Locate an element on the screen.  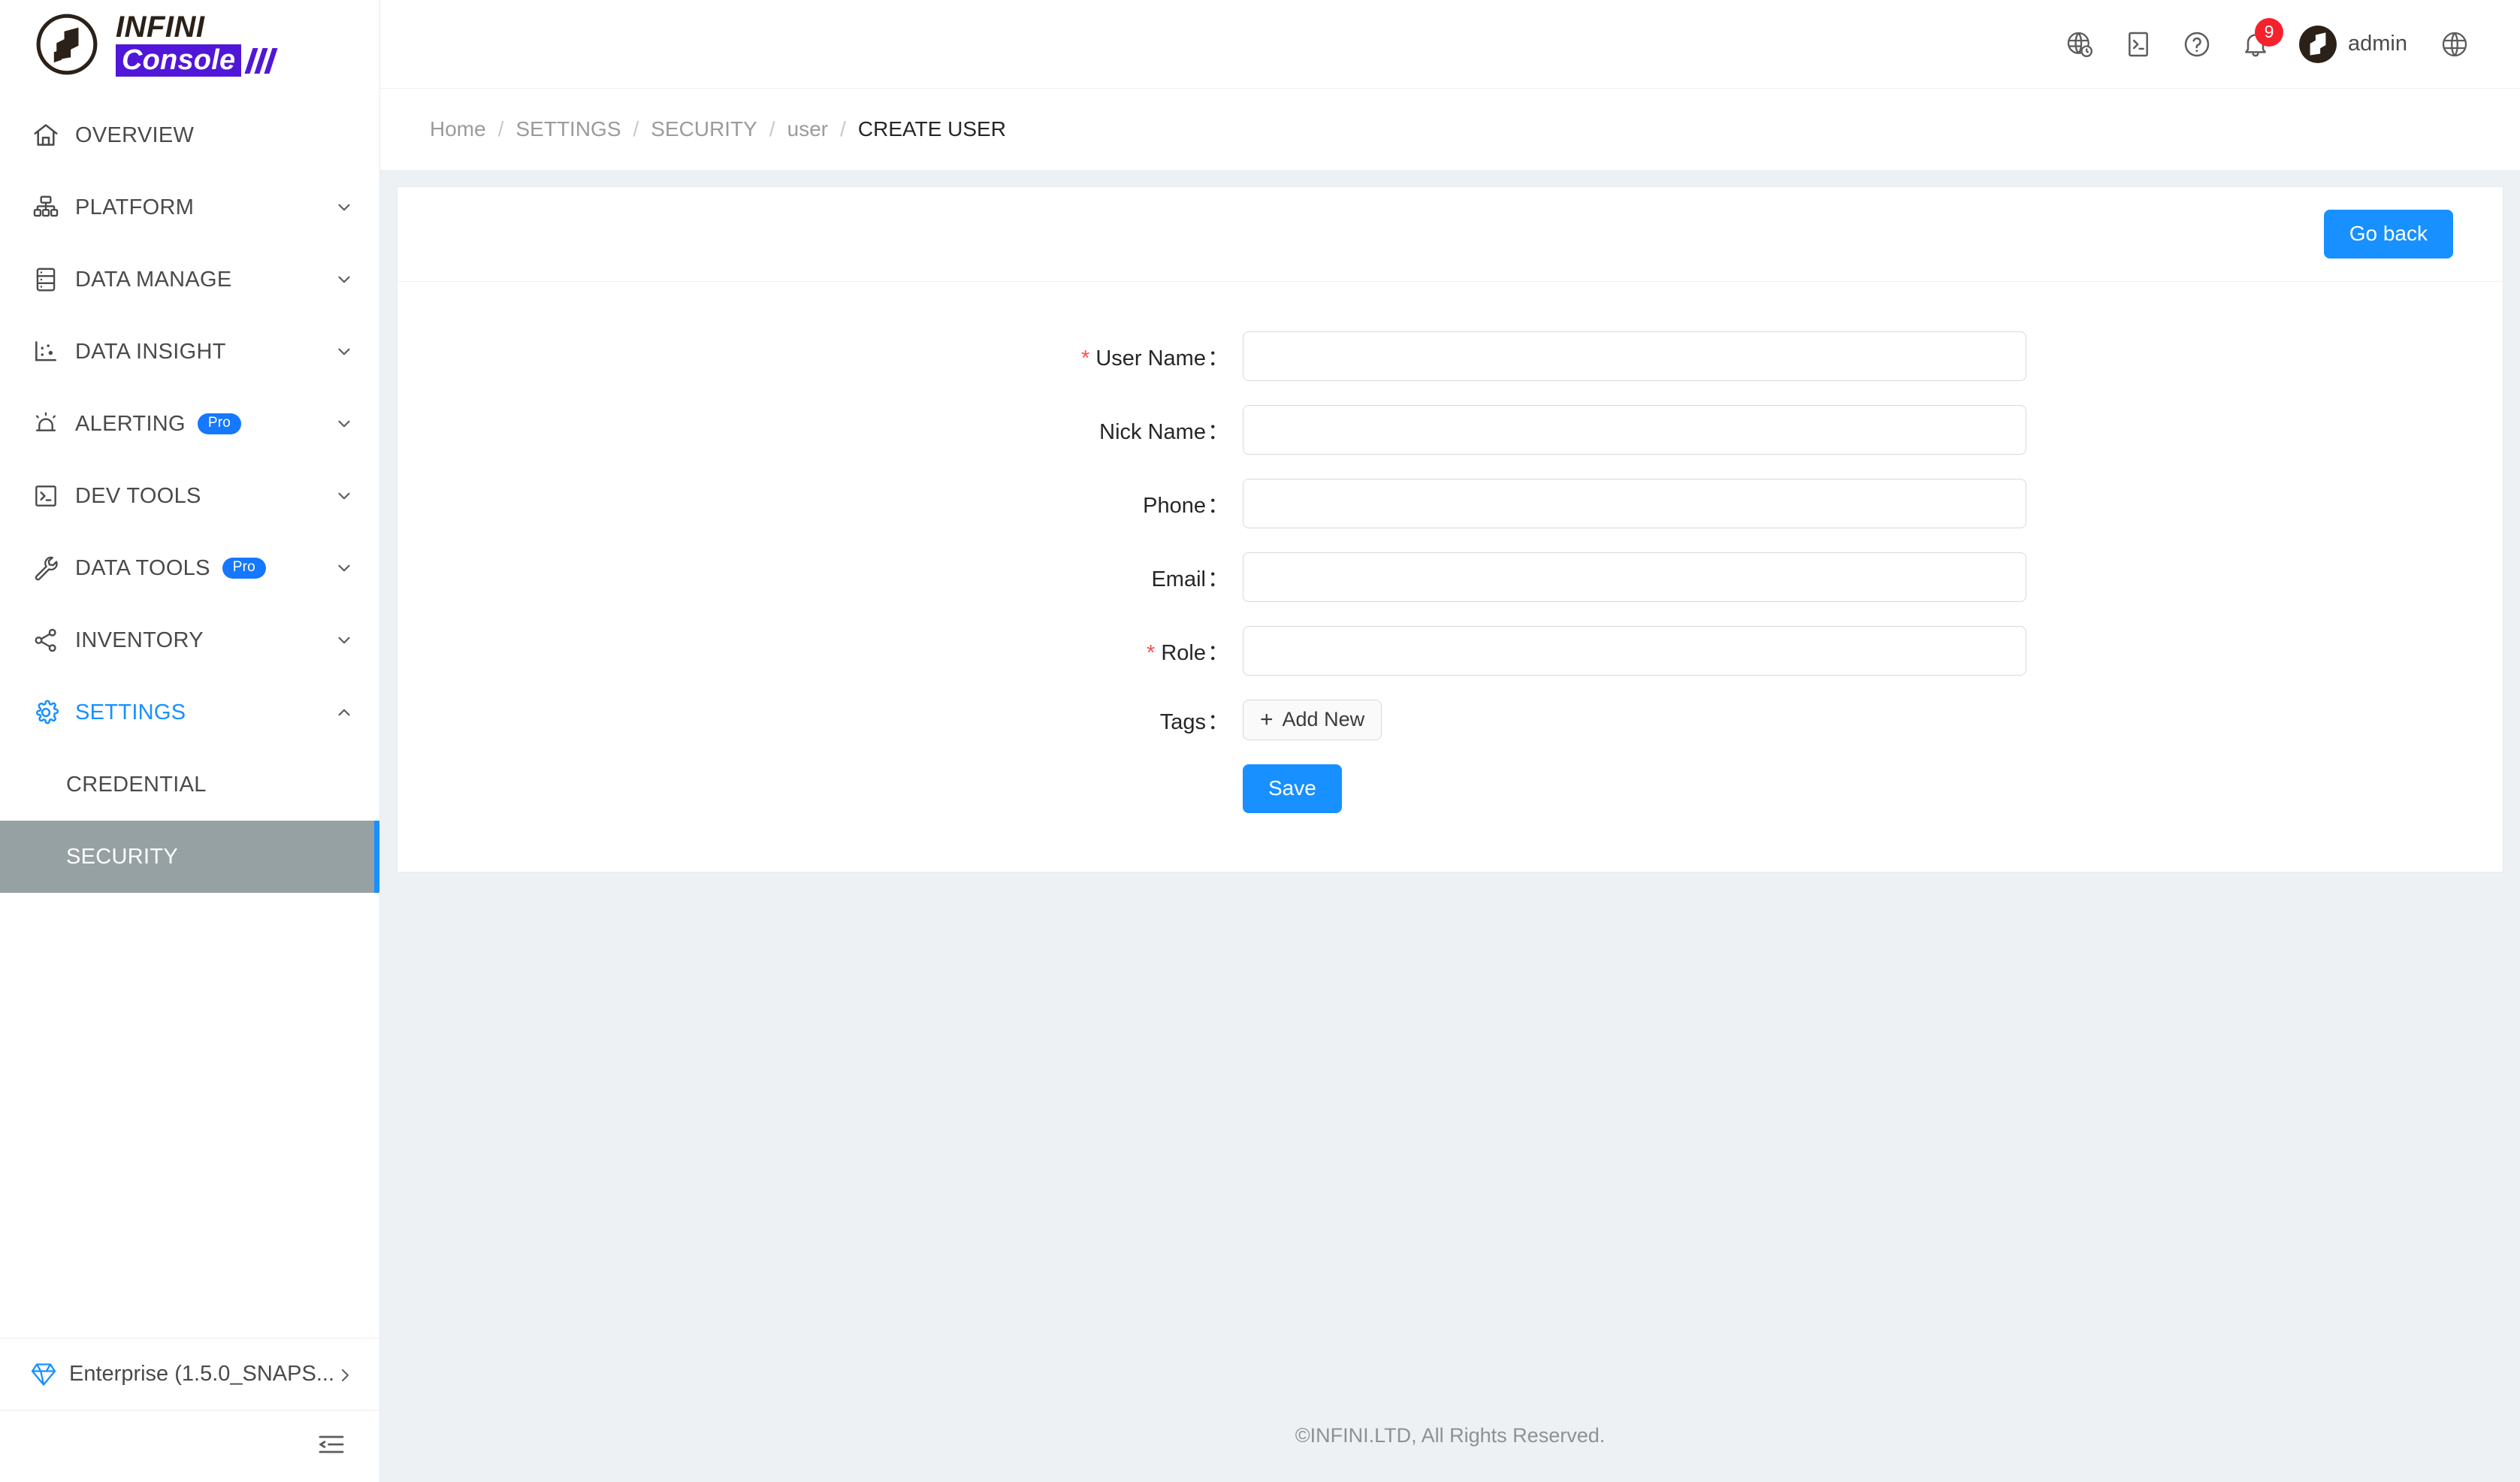
terminal-icon is located at coordinates (46, 496).